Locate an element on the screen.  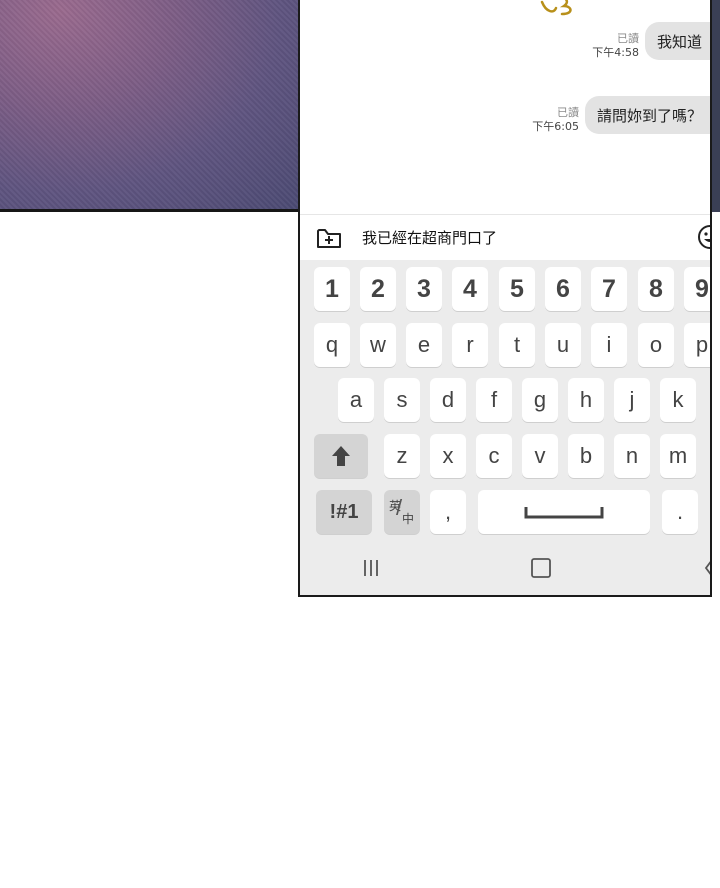
key-h: h is located at coordinates (586, 400).